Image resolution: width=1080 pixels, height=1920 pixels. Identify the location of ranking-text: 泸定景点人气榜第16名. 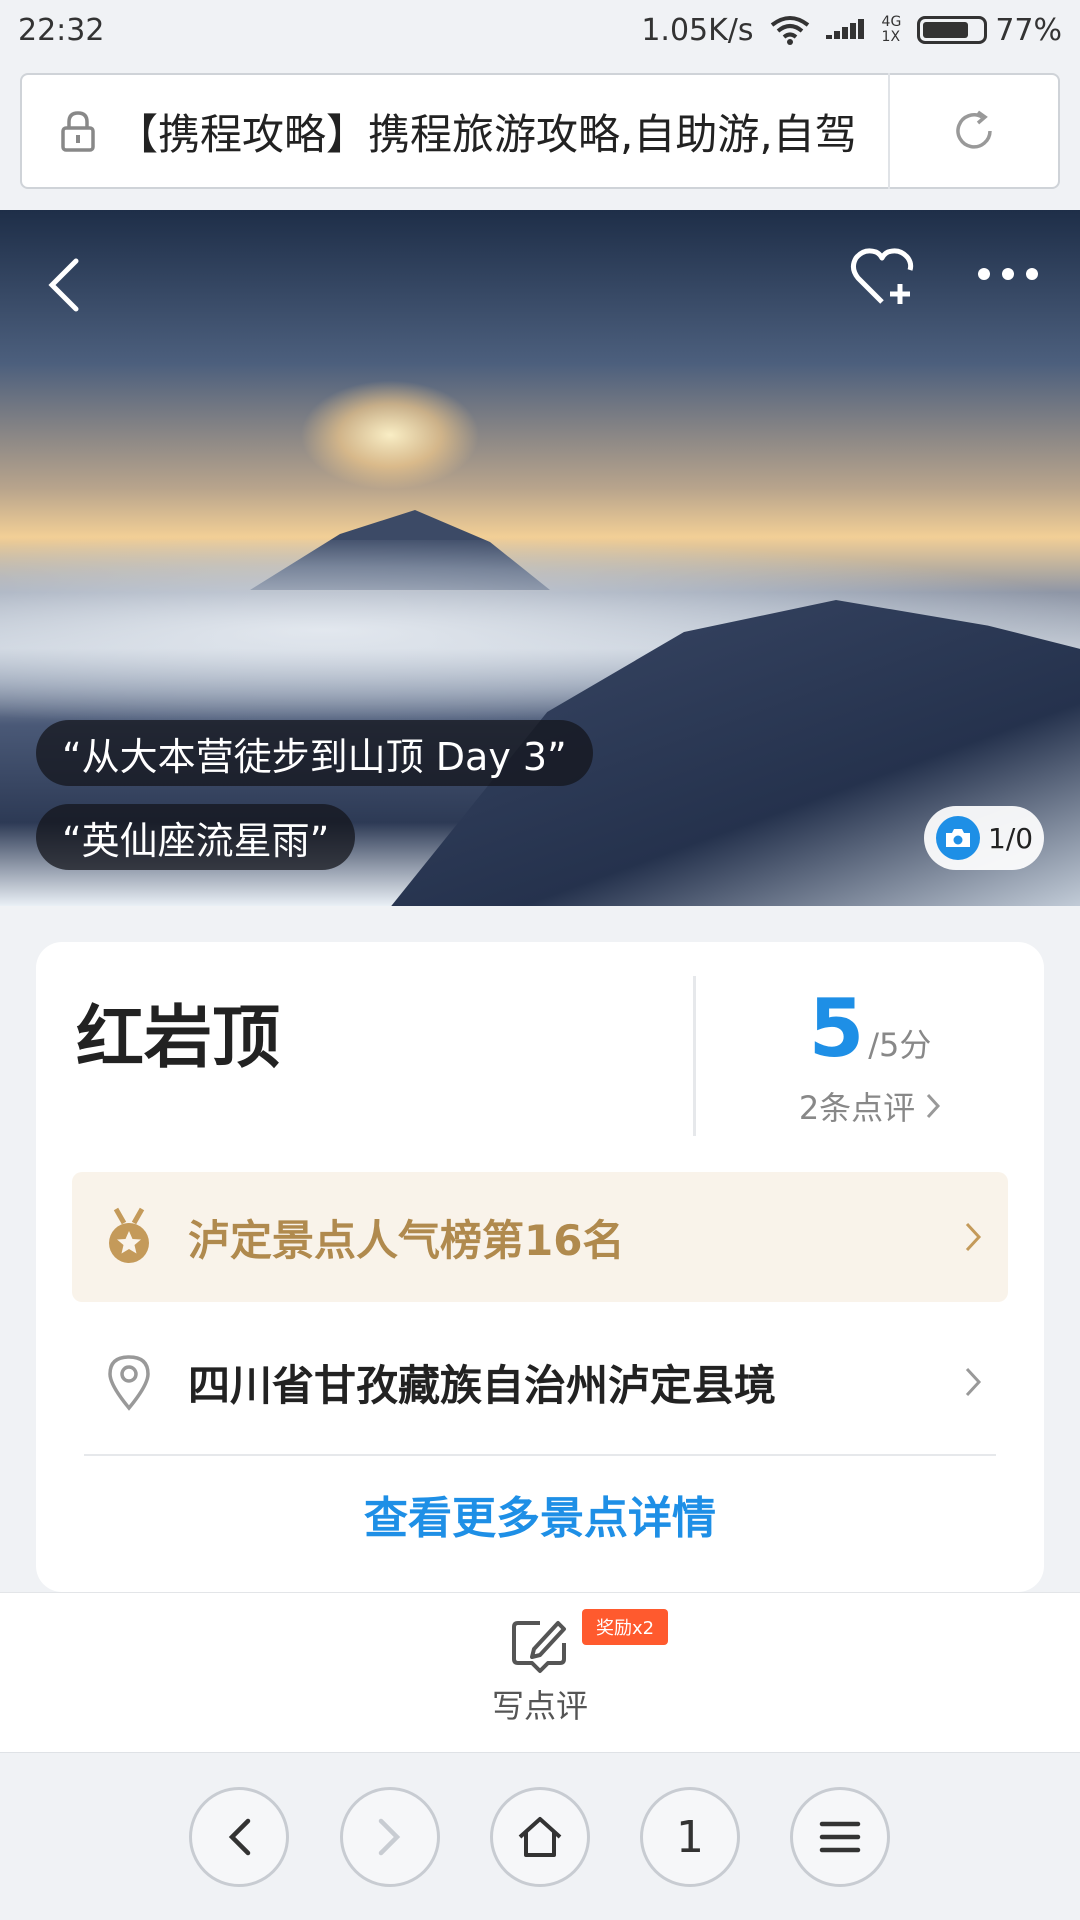
(406, 1240).